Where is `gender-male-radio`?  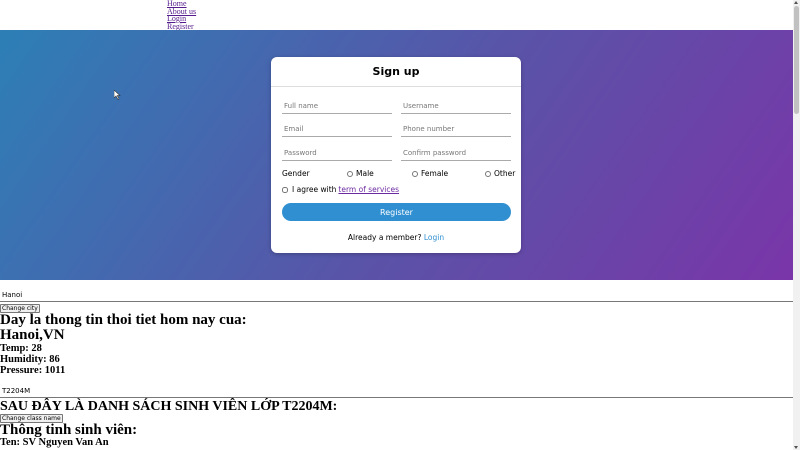 gender-male-radio is located at coordinates (350, 173).